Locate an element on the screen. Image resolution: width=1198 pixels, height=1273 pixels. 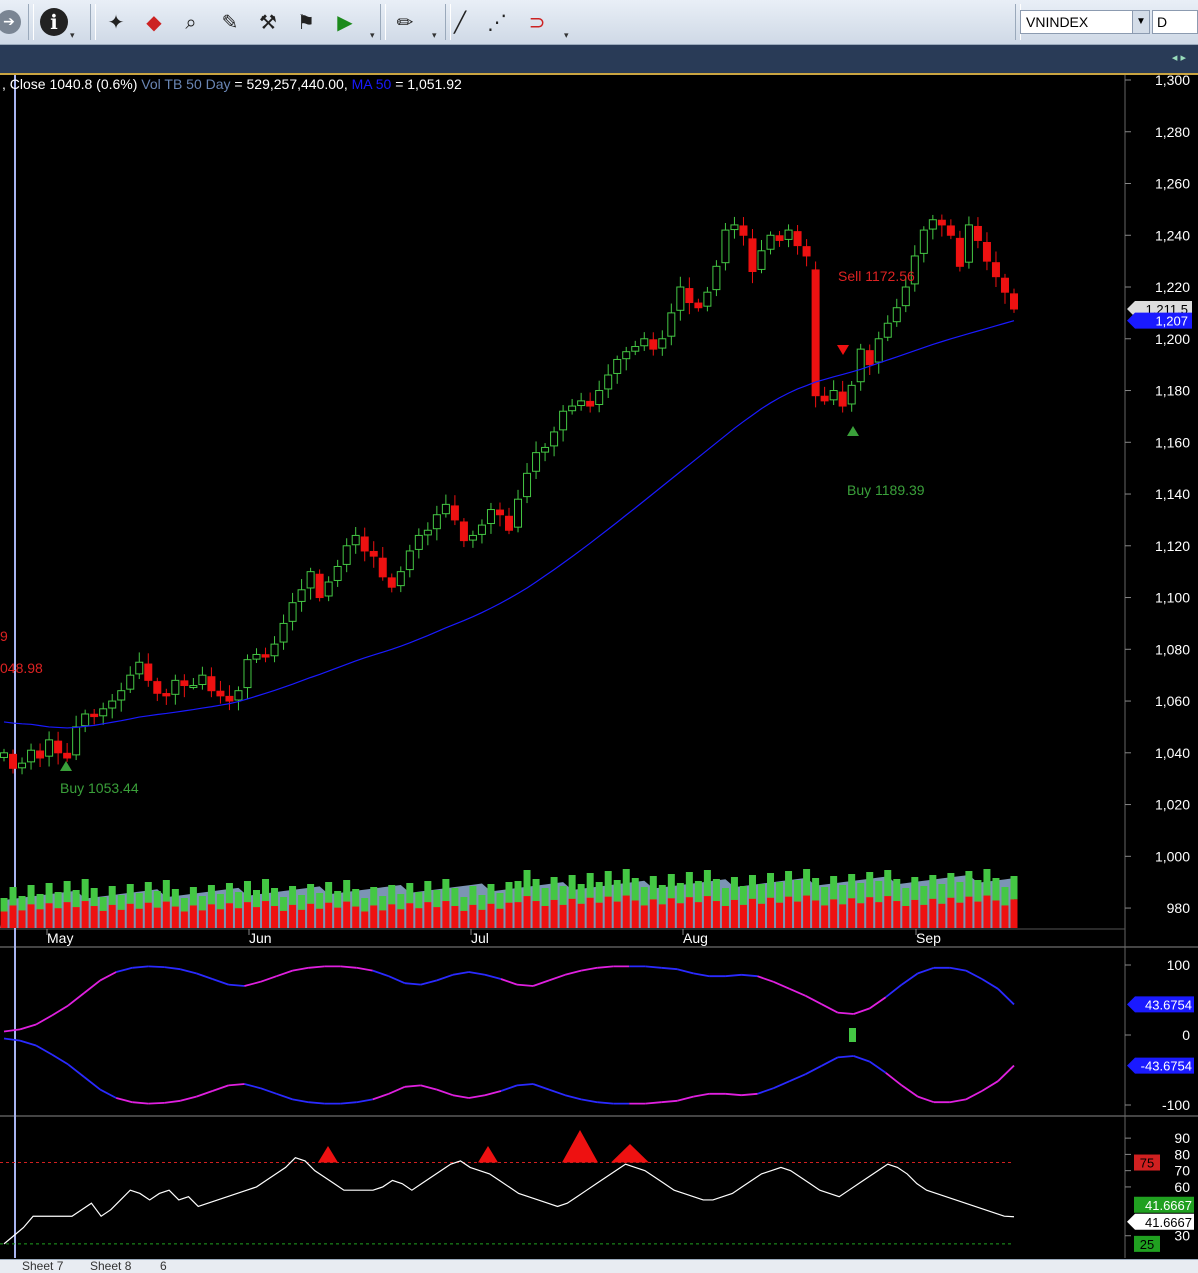
stoch-marker-label: 41.6667 is located at coordinates (1168, 1205).